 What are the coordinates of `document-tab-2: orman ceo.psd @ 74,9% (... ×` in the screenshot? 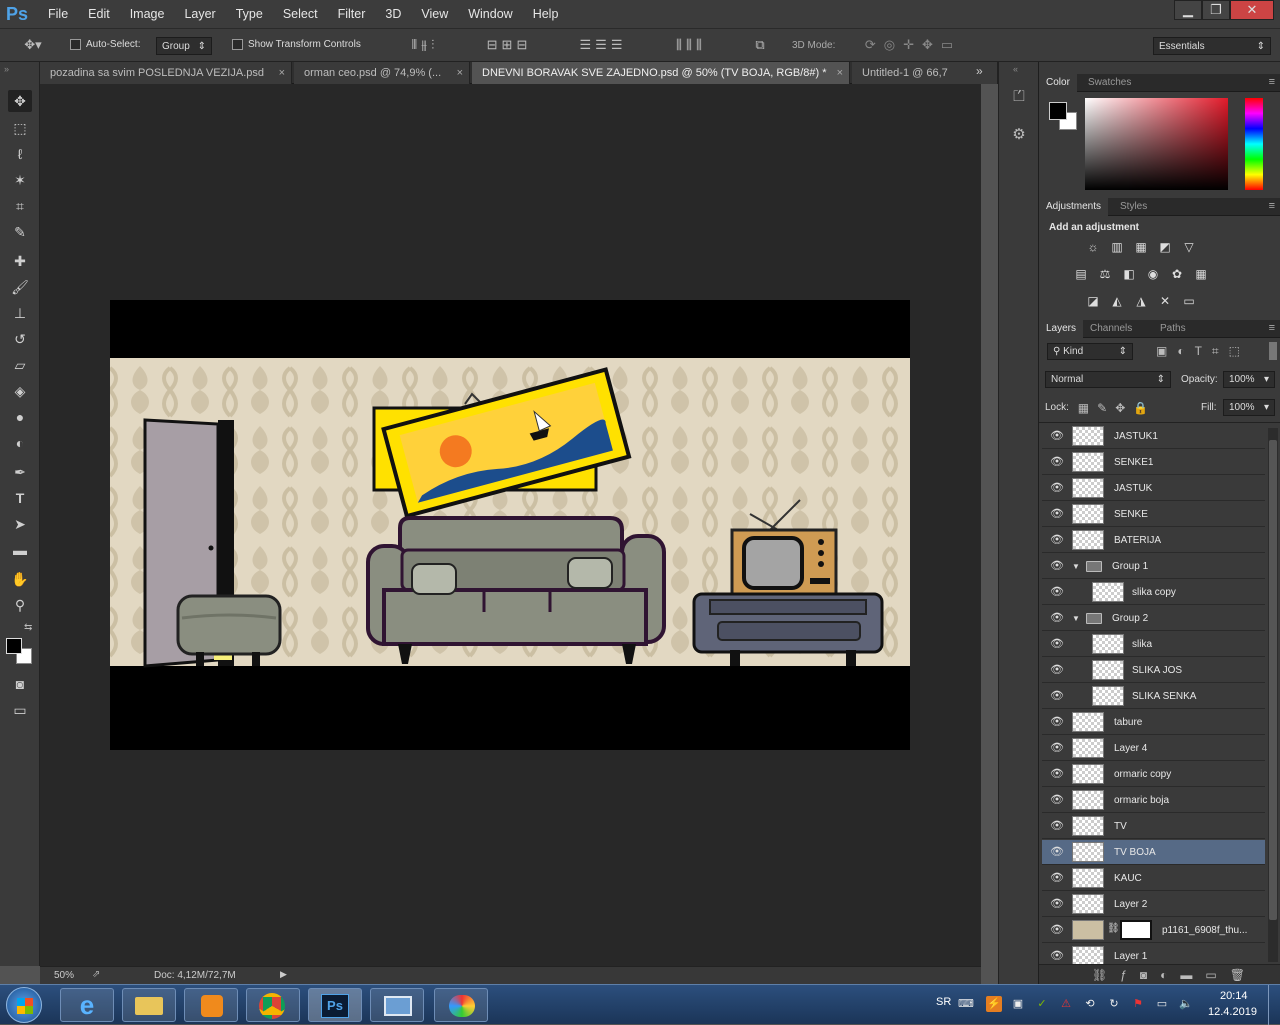 It's located at (382, 73).